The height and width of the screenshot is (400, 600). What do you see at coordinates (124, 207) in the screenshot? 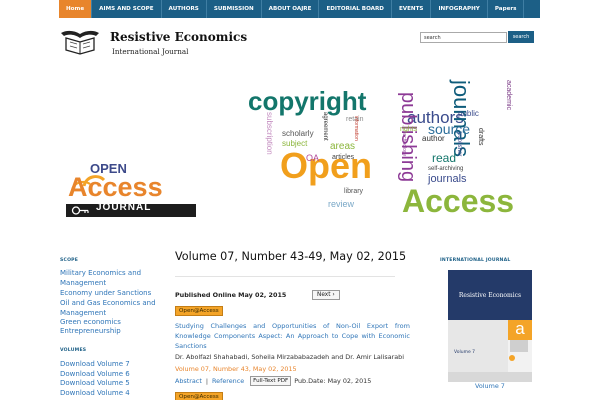
I see `logo-journal-text: JOURNAL` at bounding box center [124, 207].